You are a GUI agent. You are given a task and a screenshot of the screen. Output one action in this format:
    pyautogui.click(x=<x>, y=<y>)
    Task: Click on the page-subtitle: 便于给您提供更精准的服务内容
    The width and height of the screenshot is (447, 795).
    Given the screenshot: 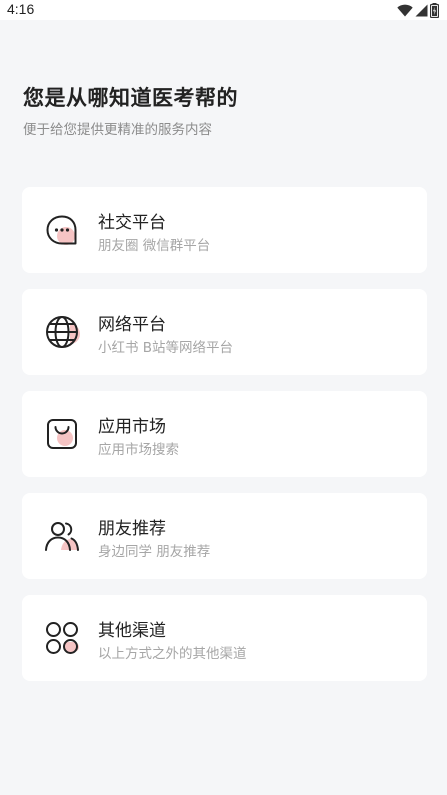 What is the action you would take?
    pyautogui.click(x=117, y=130)
    